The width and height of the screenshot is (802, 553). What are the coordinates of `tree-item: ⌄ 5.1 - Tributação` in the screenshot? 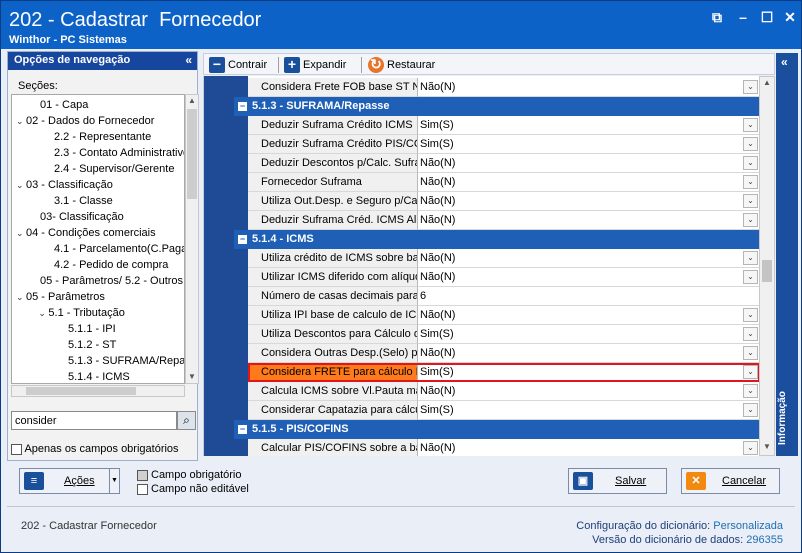 It's located at (81, 313).